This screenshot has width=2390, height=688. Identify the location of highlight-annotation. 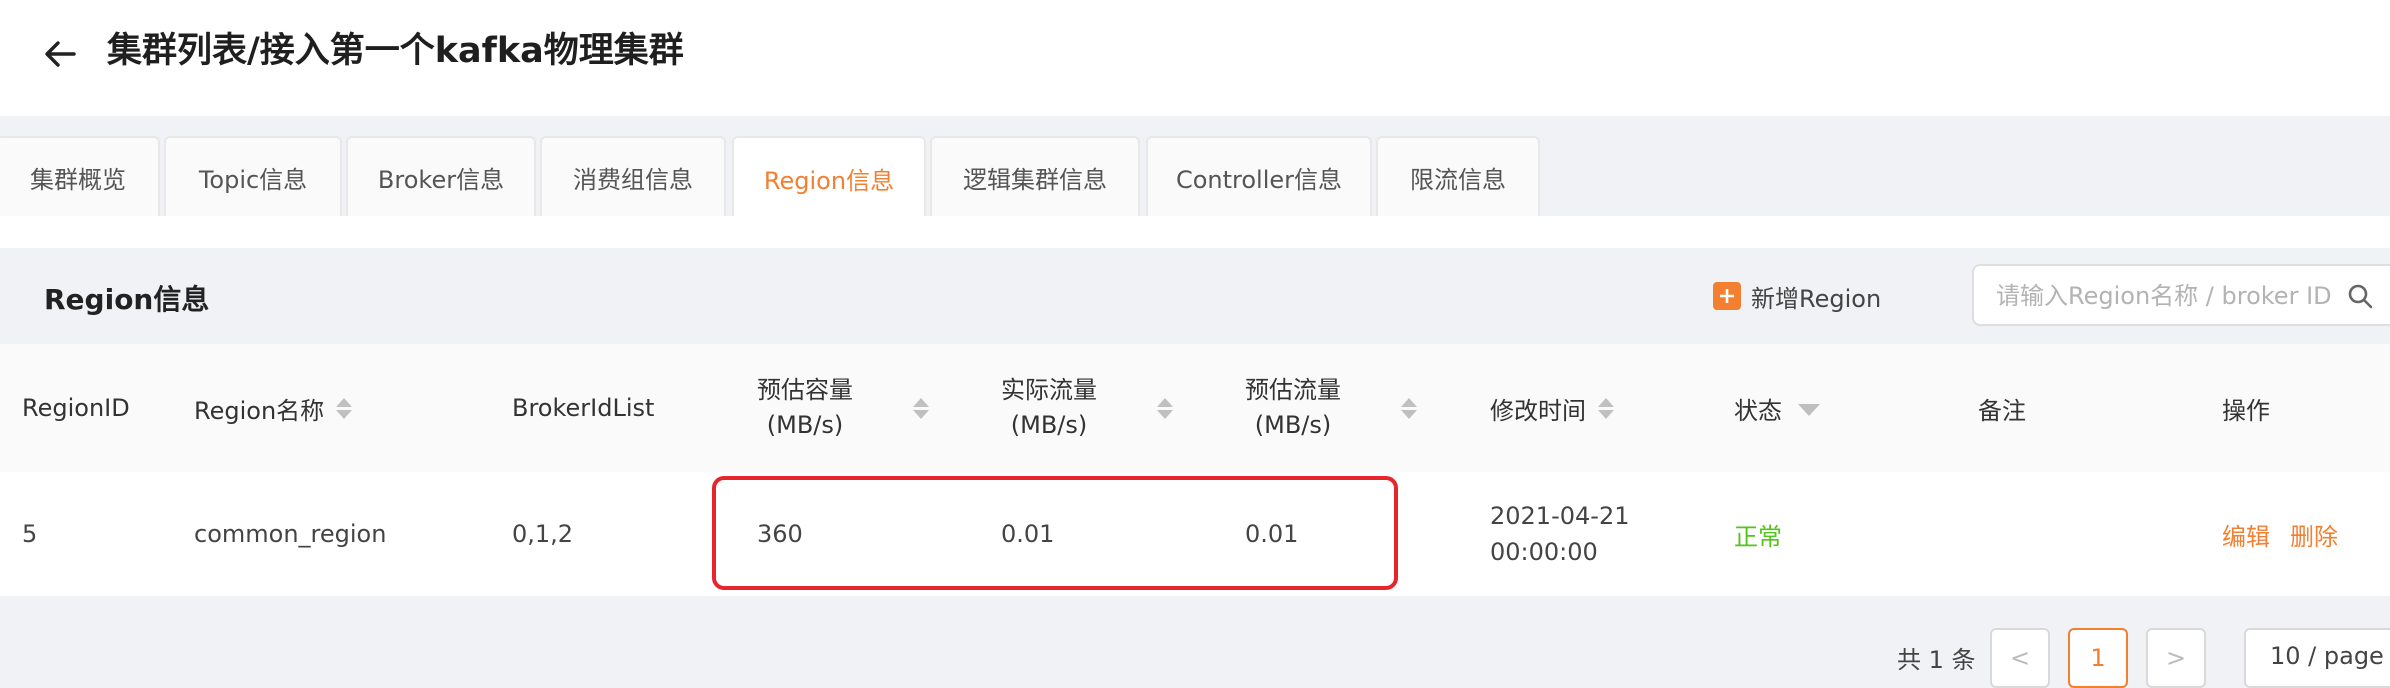
(1055, 533).